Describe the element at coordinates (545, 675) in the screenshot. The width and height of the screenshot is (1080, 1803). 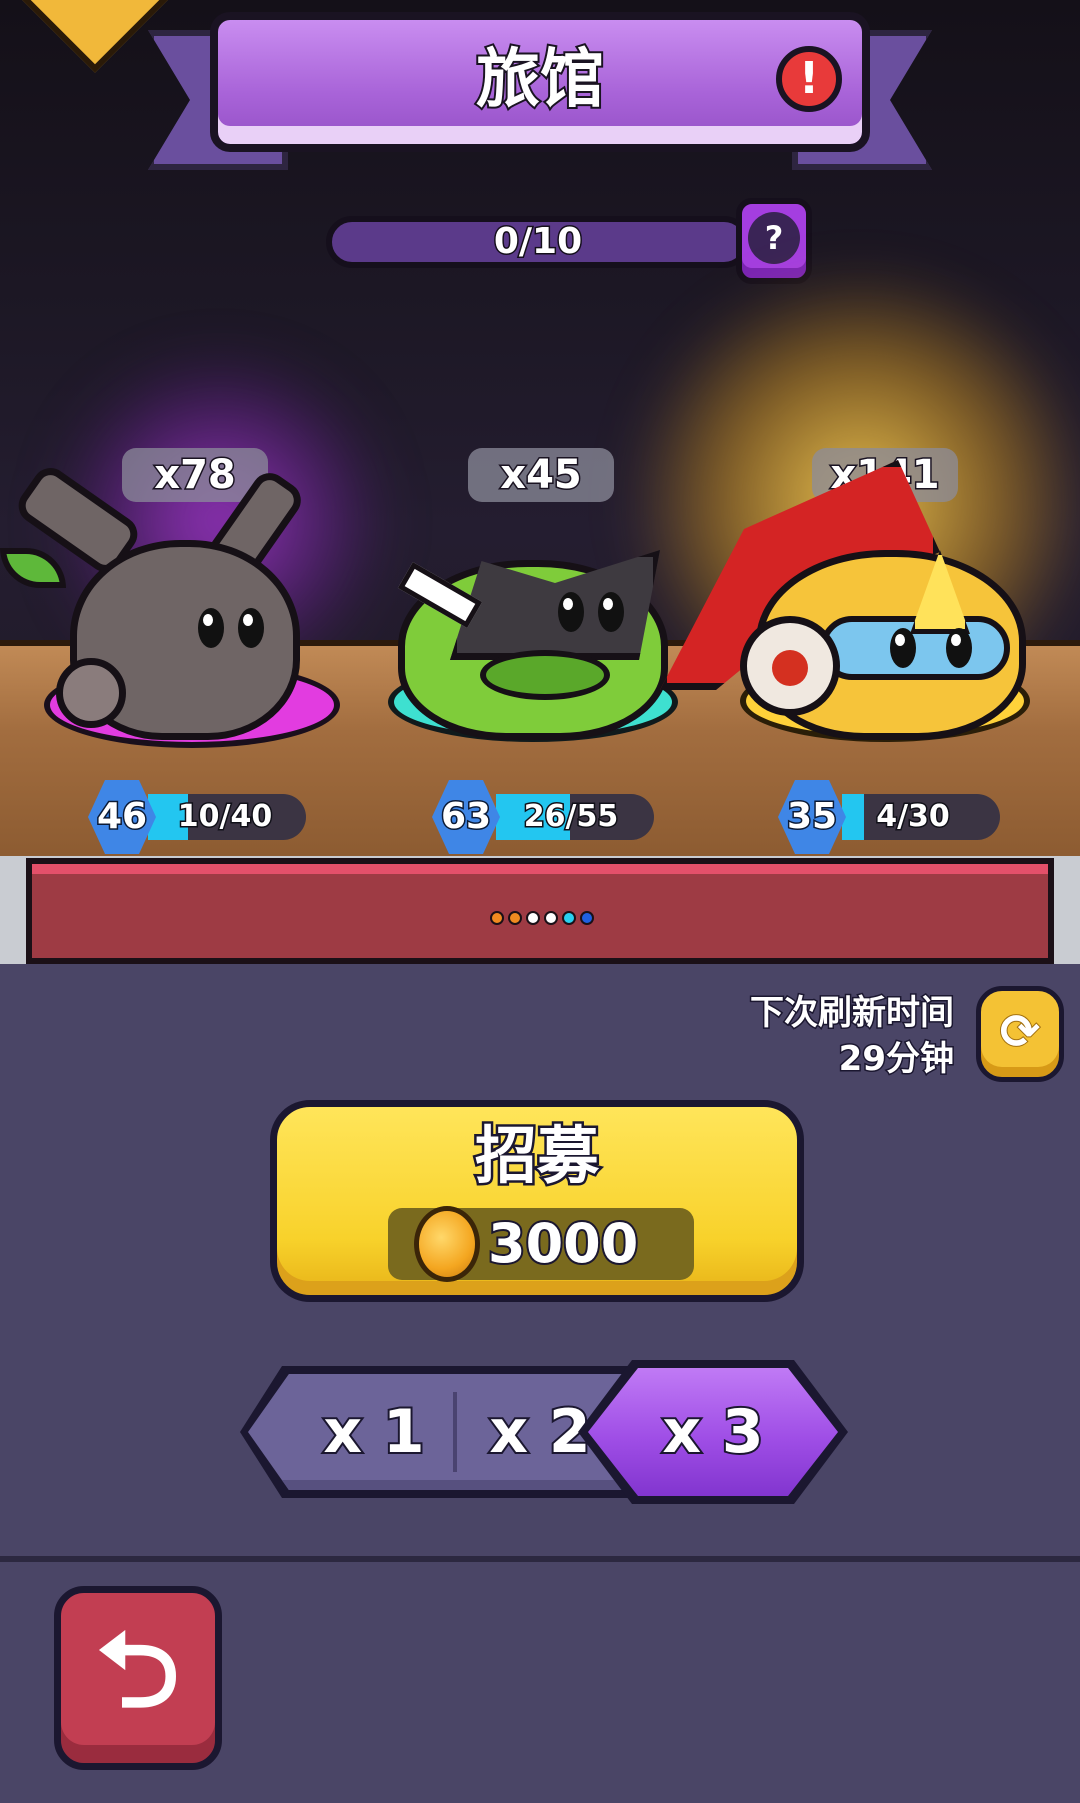
I see `slime-mouth` at that location.